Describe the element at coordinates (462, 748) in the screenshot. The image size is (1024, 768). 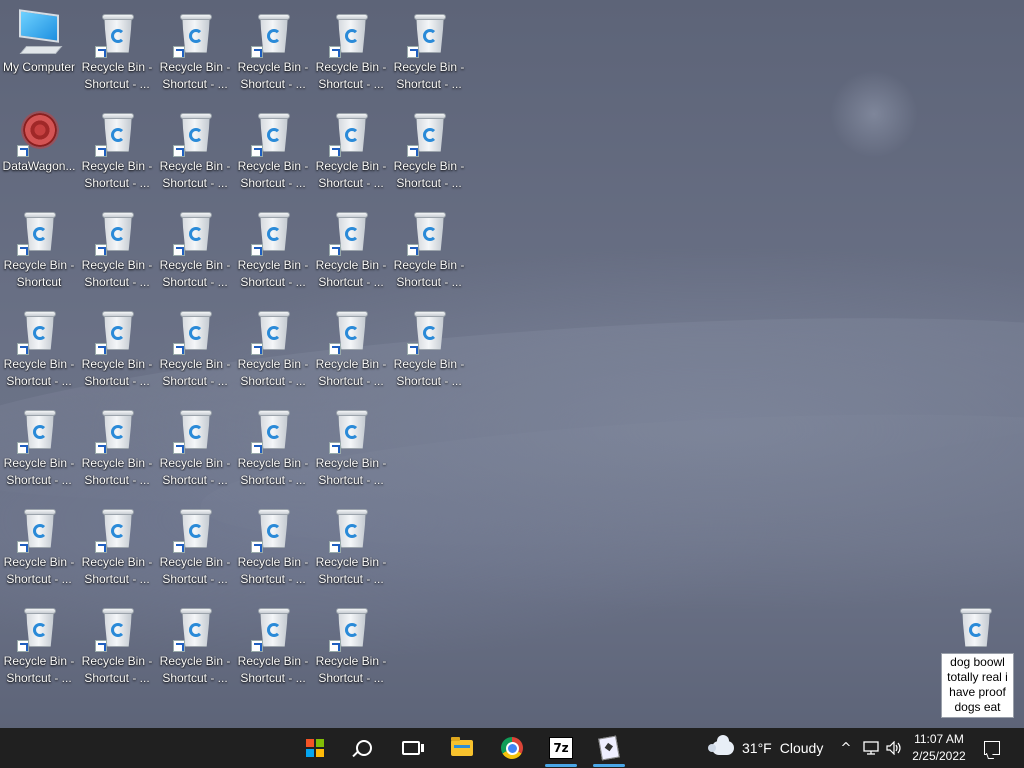
I see `taskbar-app-file-explorer` at that location.